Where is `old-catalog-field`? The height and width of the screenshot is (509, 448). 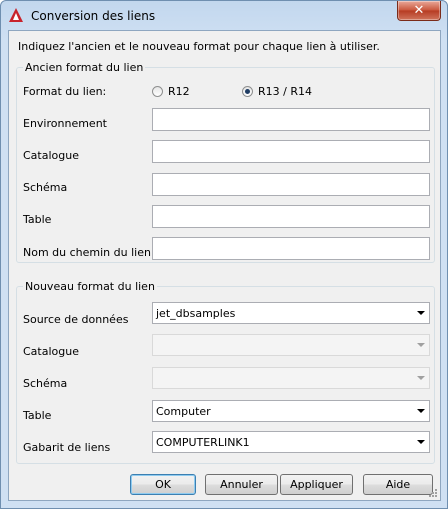
old-catalog-field is located at coordinates (291, 151).